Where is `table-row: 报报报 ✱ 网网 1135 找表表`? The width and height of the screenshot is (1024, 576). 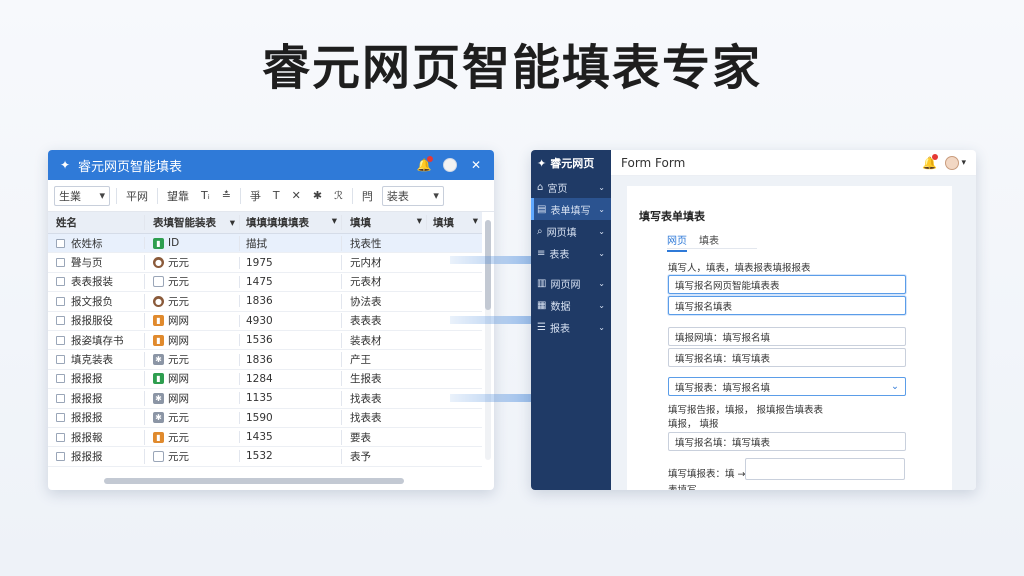
table-row: 报报报 ✱ 网网 1135 找表表 is located at coordinates (265, 399).